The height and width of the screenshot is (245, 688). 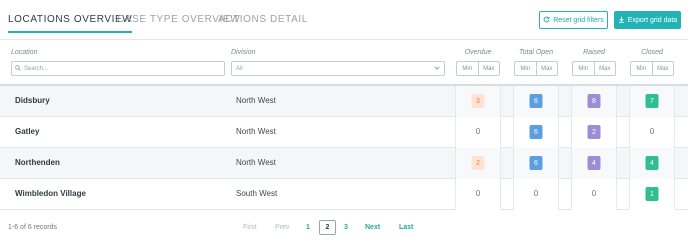 What do you see at coordinates (652, 131) in the screenshot?
I see `closed-value: 0` at bounding box center [652, 131].